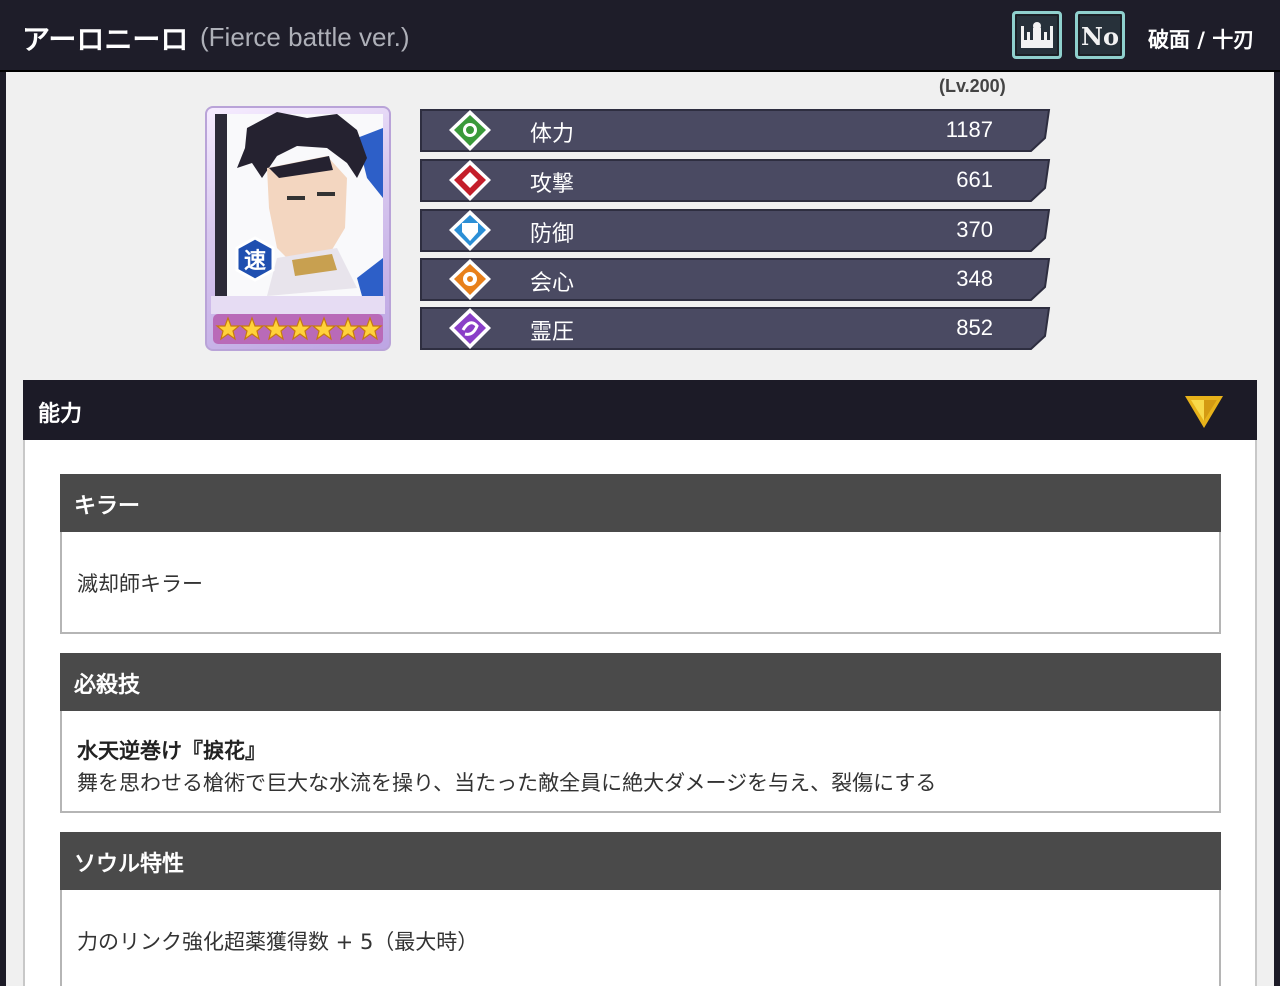 The width and height of the screenshot is (1280, 986). Describe the element at coordinates (552, 134) in the screenshot. I see `stat-label: 体力` at that location.